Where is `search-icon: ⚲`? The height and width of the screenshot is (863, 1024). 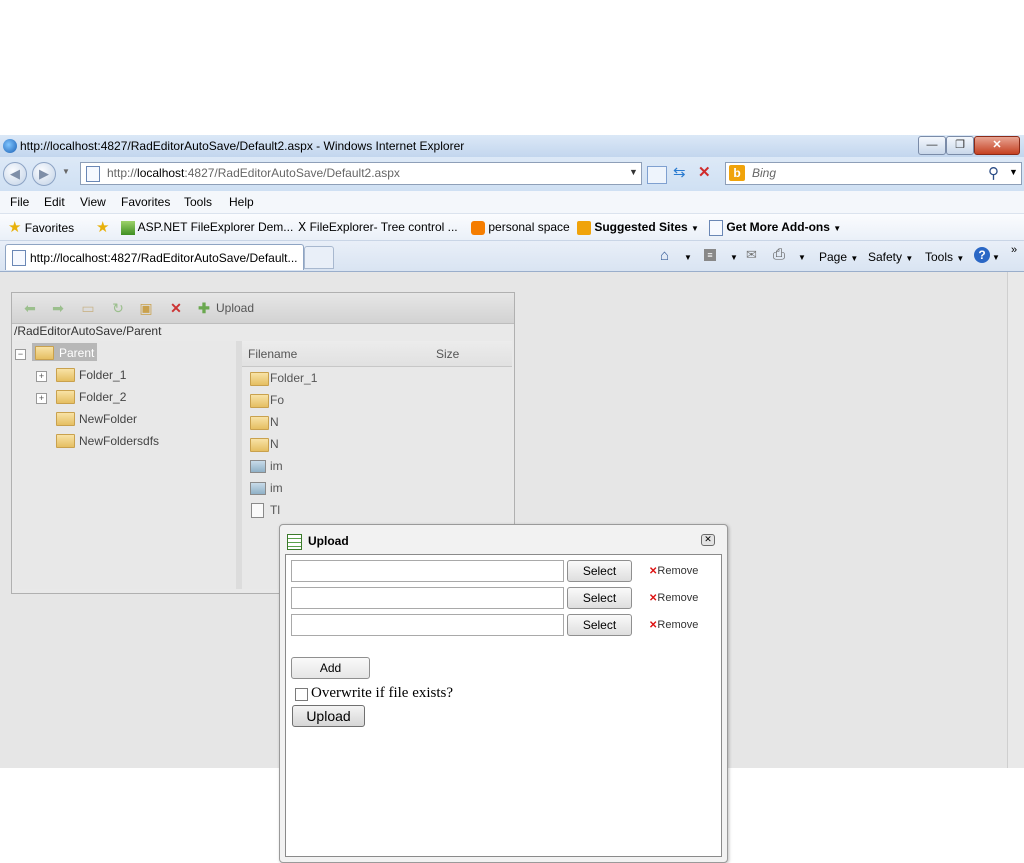 search-icon: ⚲ is located at coordinates (993, 173).